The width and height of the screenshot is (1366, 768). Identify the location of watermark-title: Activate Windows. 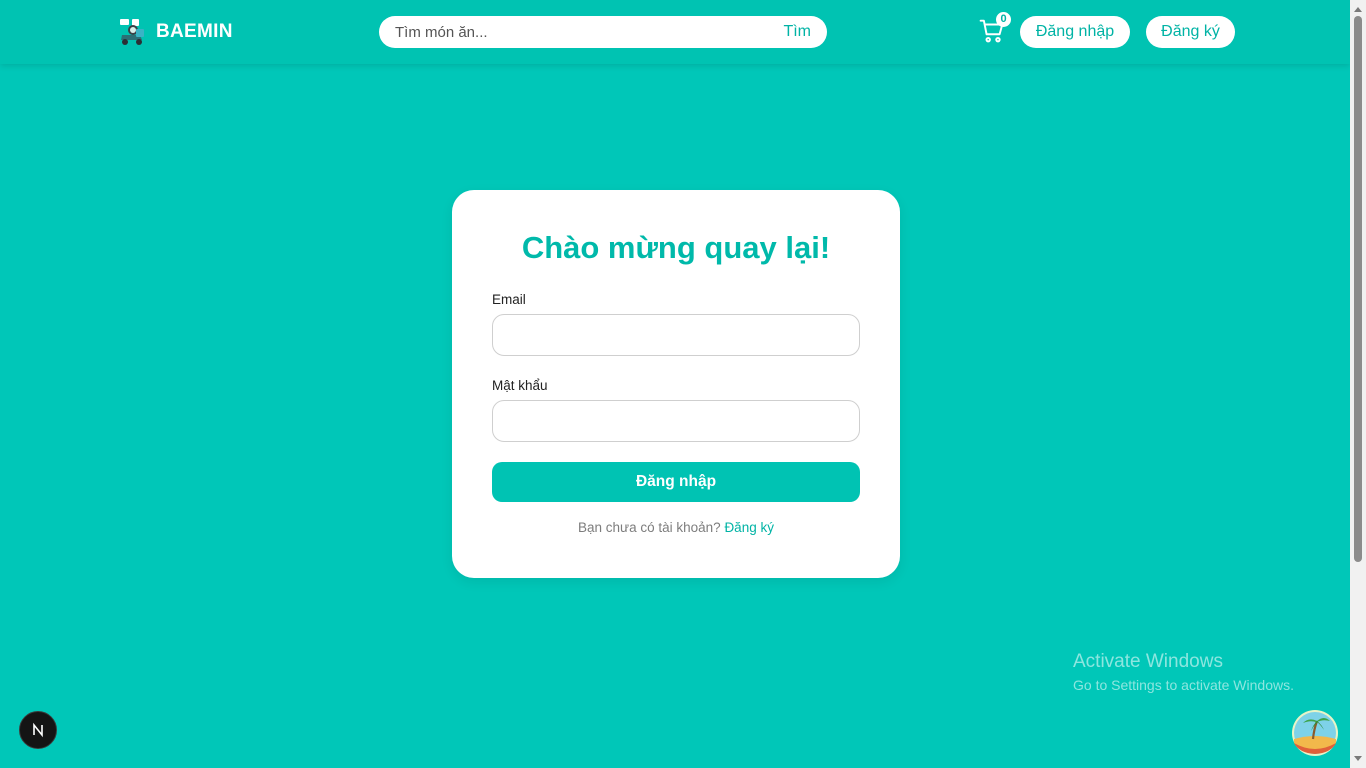
(1148, 661).